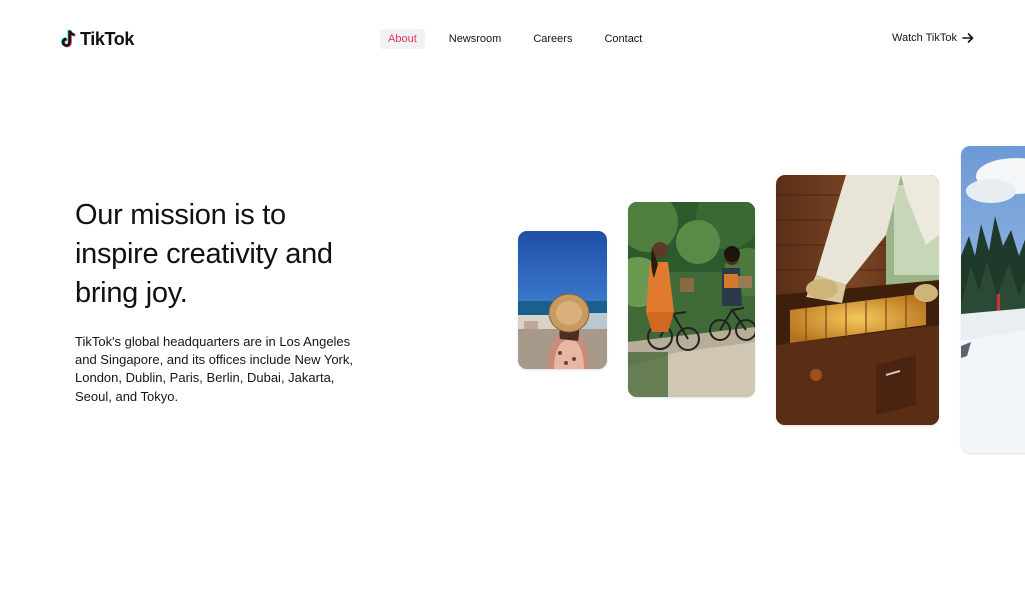 The width and height of the screenshot is (1025, 595). What do you see at coordinates (402, 39) in the screenshot?
I see `nav-item-about: About` at bounding box center [402, 39].